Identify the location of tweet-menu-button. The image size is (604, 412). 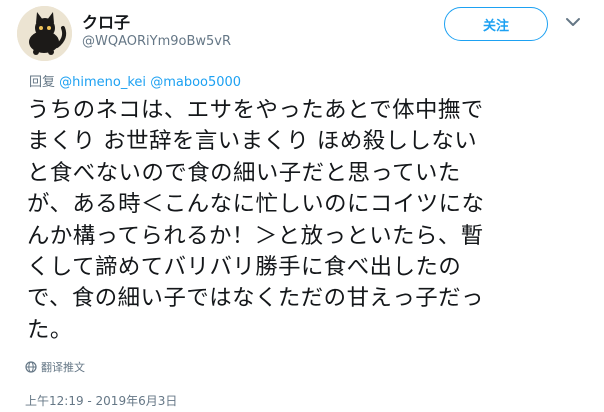
(573, 22).